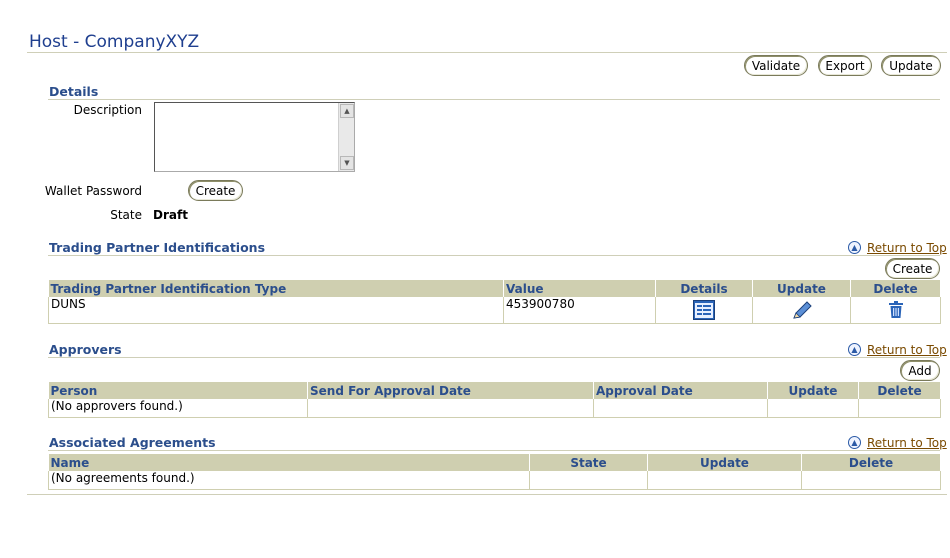  Describe the element at coordinates (289, 480) in the screenshot. I see `empty-message: (No agreements found.)` at that location.